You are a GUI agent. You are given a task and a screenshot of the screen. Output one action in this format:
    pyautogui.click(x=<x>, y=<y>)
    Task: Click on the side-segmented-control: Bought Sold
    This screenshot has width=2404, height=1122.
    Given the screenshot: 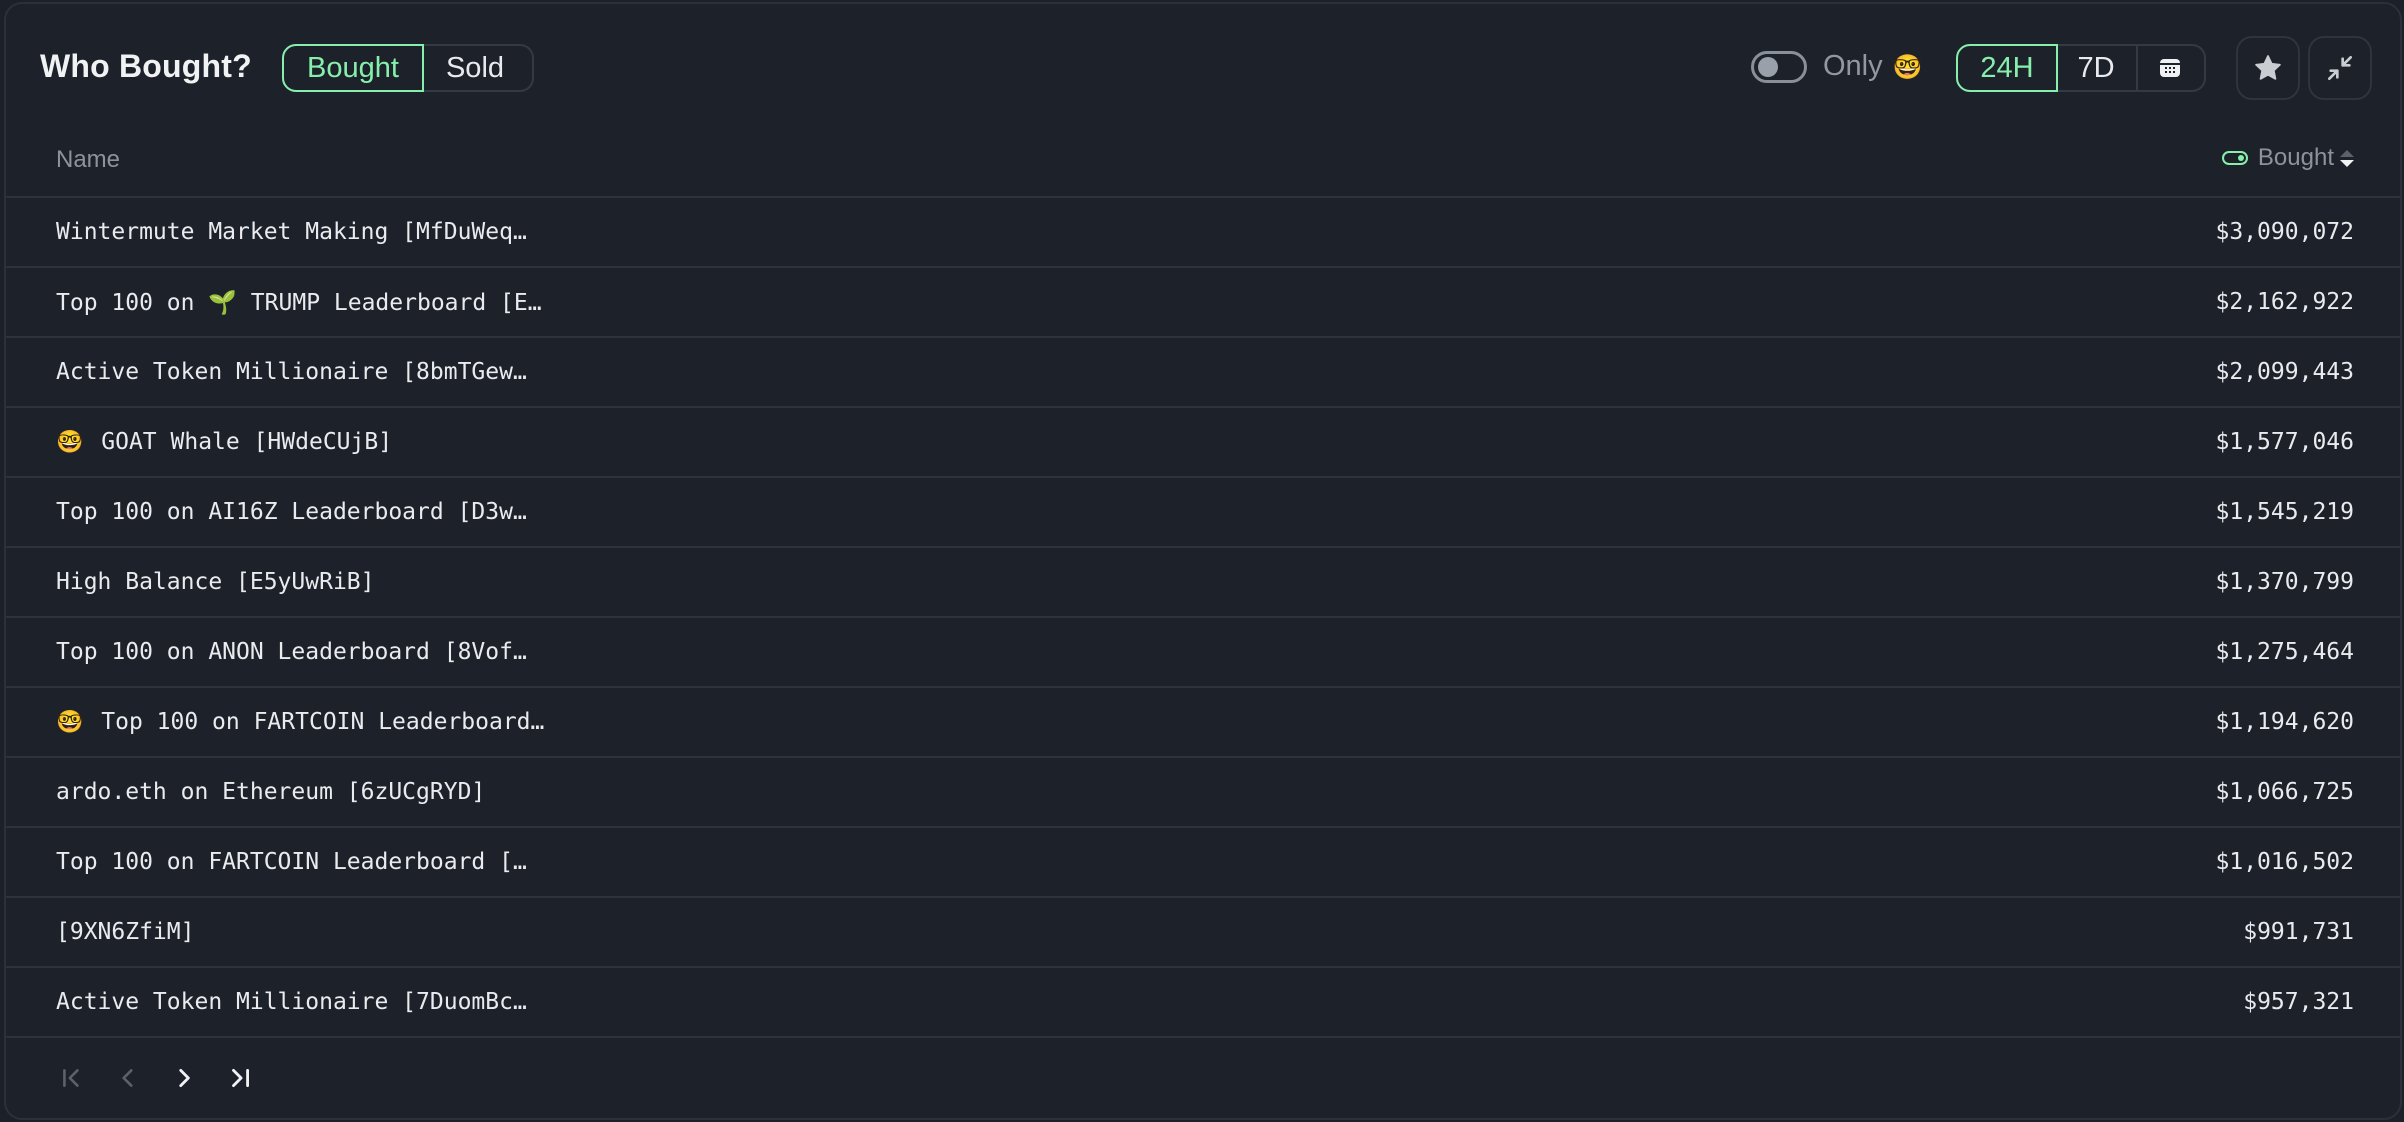 What is the action you would take?
    pyautogui.click(x=408, y=68)
    